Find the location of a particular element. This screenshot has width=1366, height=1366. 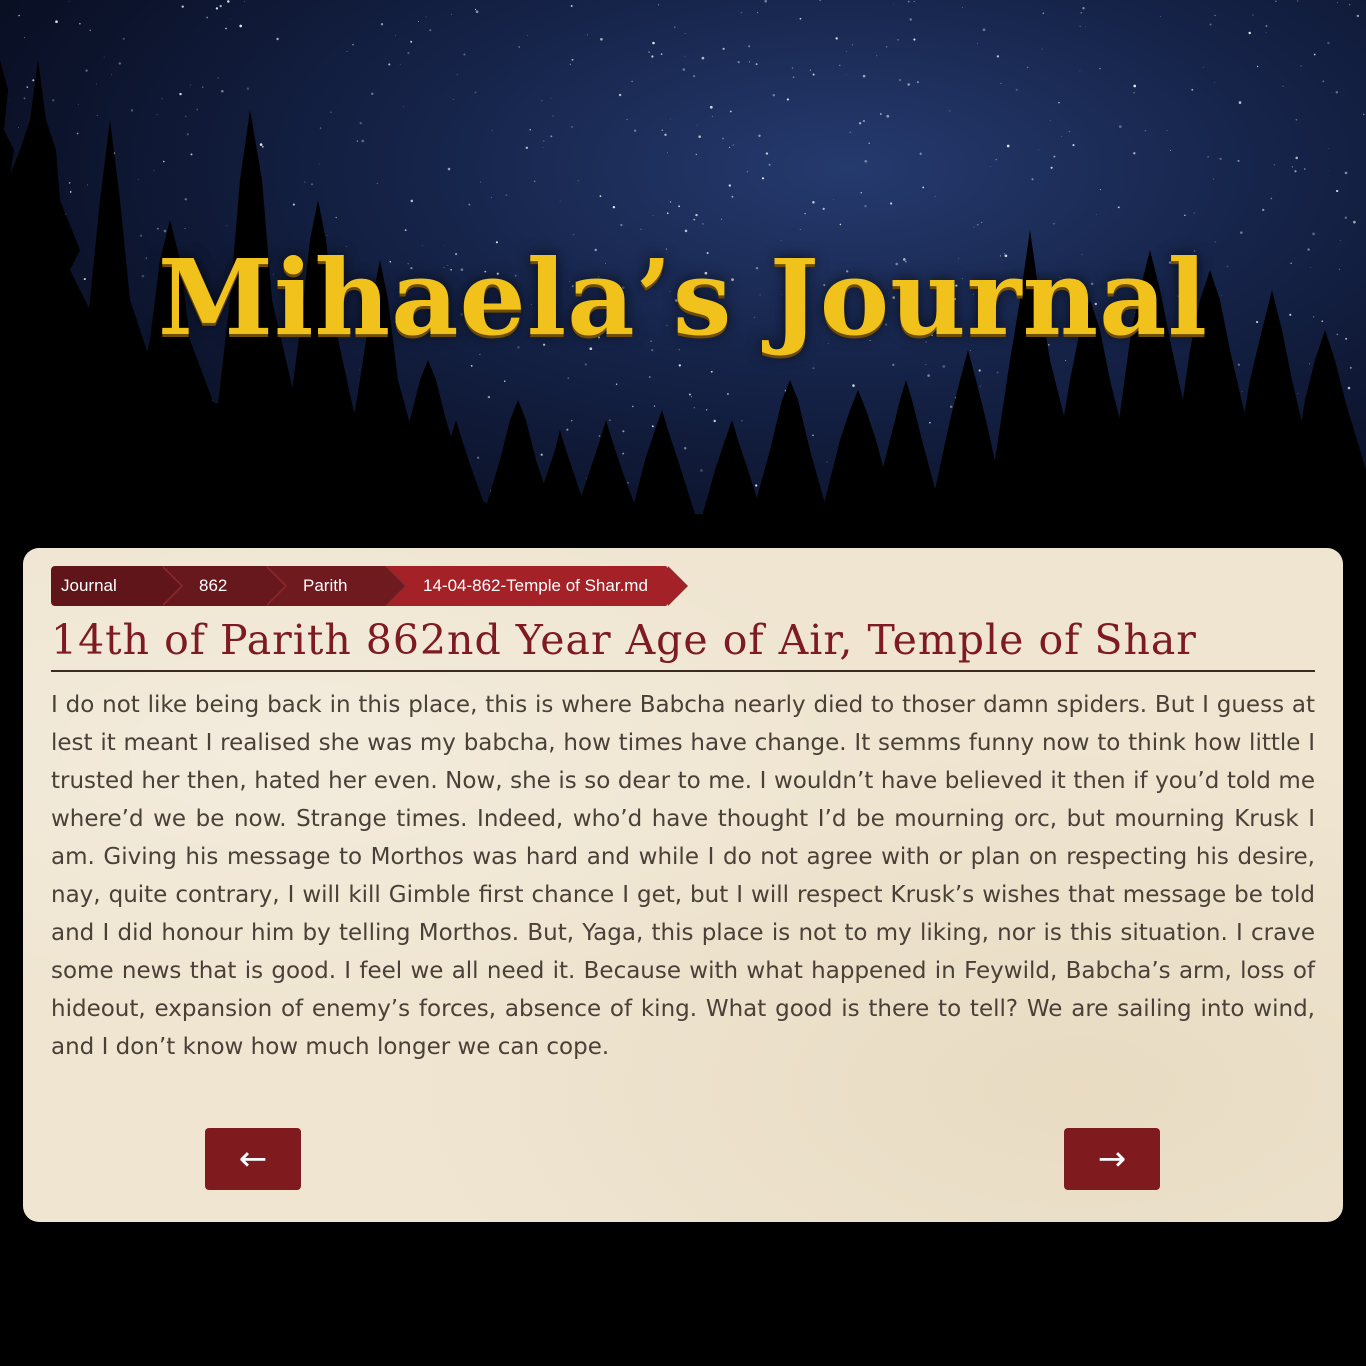

breadcrumb-label: Parith is located at coordinates (325, 585).